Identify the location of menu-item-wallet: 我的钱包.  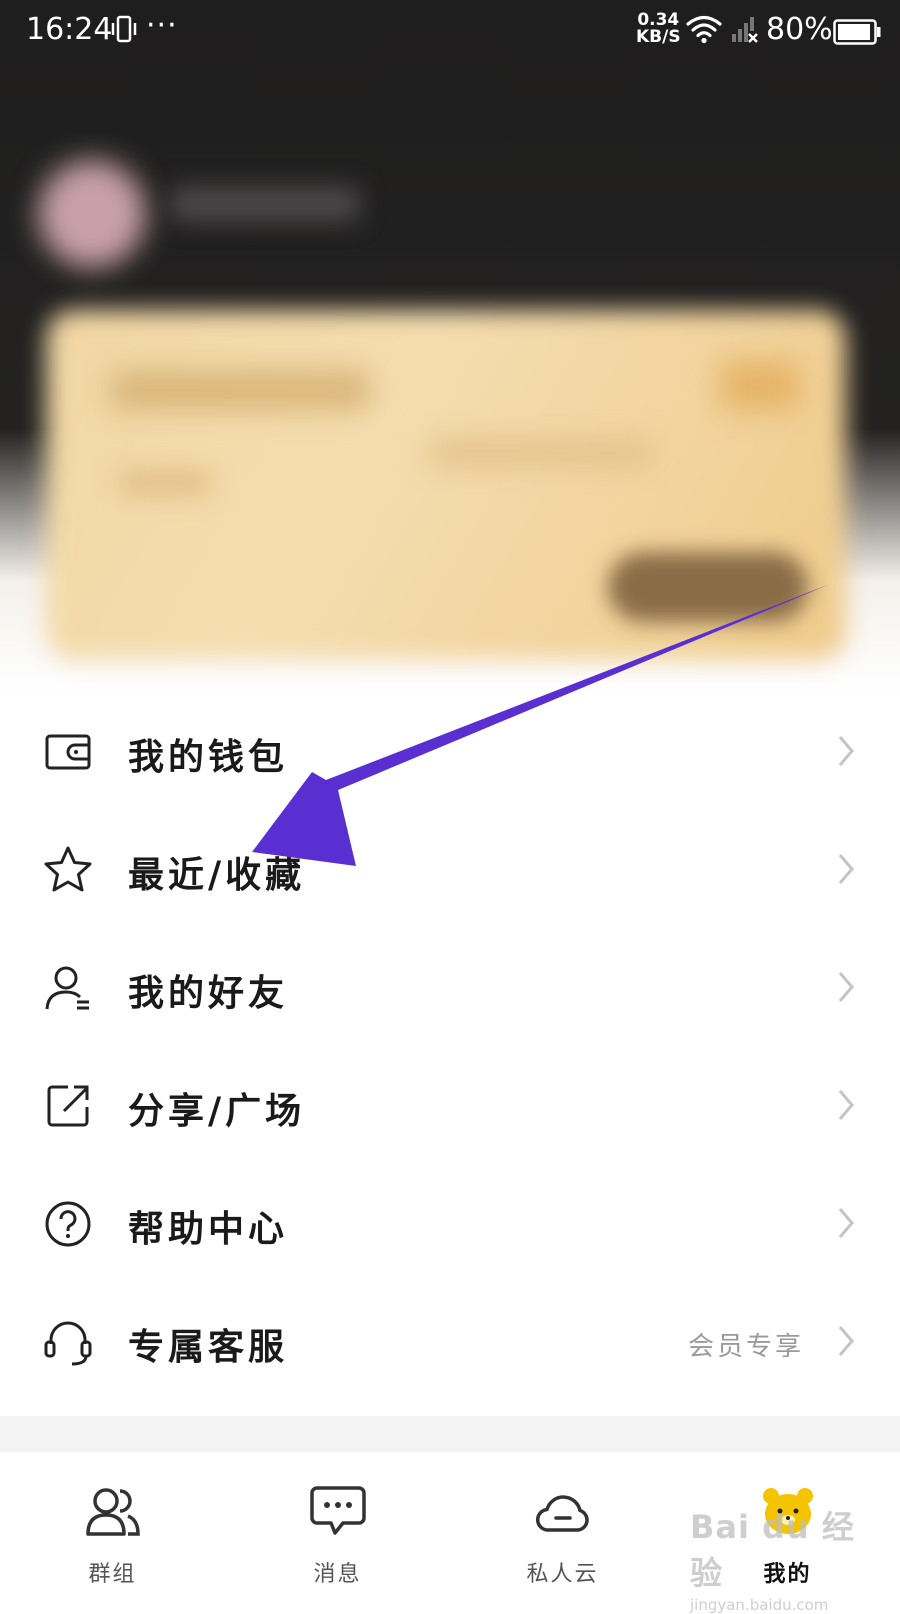
(450, 752).